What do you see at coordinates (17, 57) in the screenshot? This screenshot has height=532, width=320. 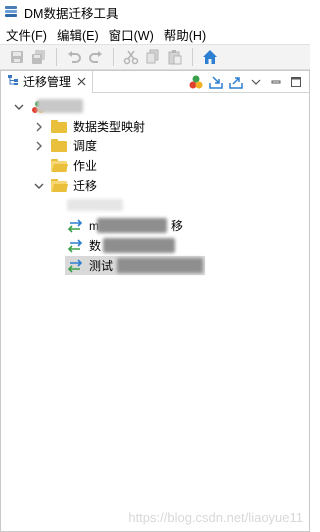 I see `save-icon` at bounding box center [17, 57].